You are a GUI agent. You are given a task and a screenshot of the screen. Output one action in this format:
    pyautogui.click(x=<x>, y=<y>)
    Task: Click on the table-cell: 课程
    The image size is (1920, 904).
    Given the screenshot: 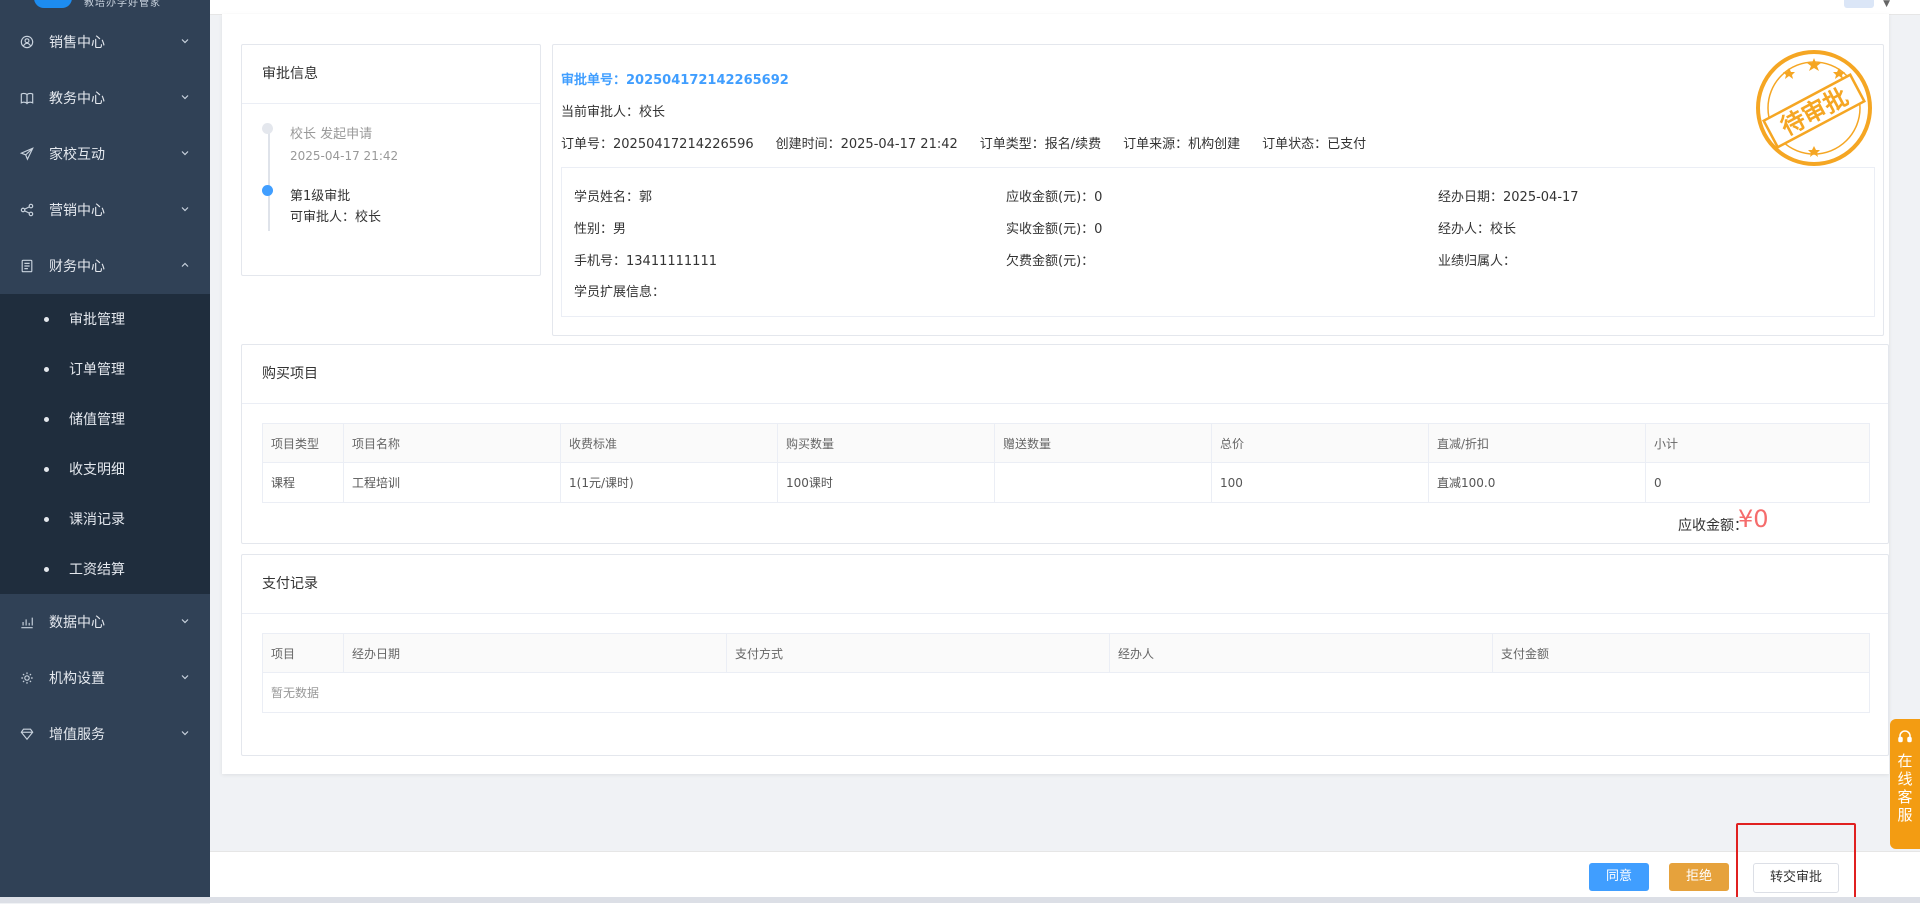 What is the action you would take?
    pyautogui.click(x=303, y=482)
    